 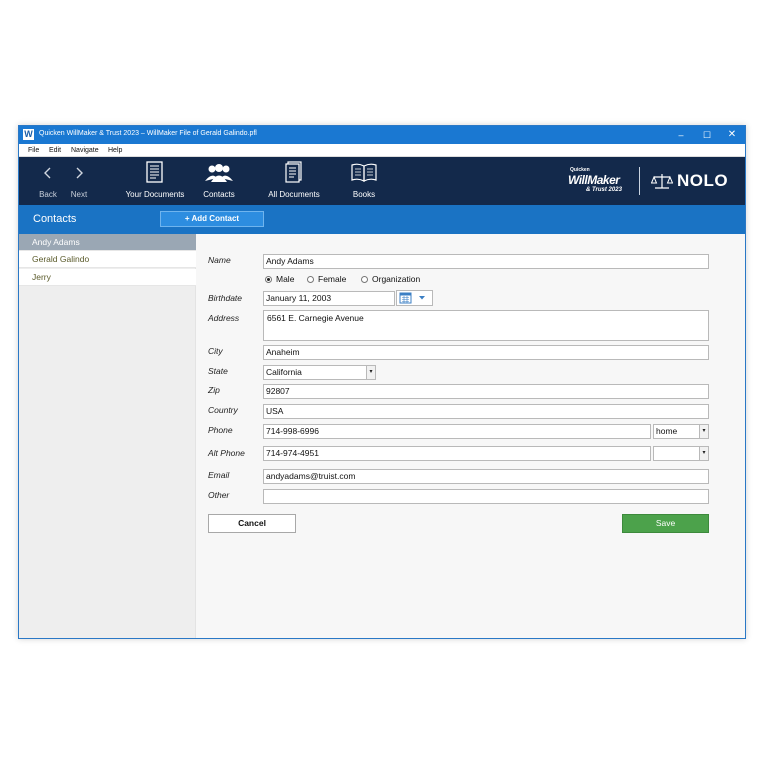 What do you see at coordinates (594, 180) in the screenshot?
I see `brand-willmaker: WillMaker` at bounding box center [594, 180].